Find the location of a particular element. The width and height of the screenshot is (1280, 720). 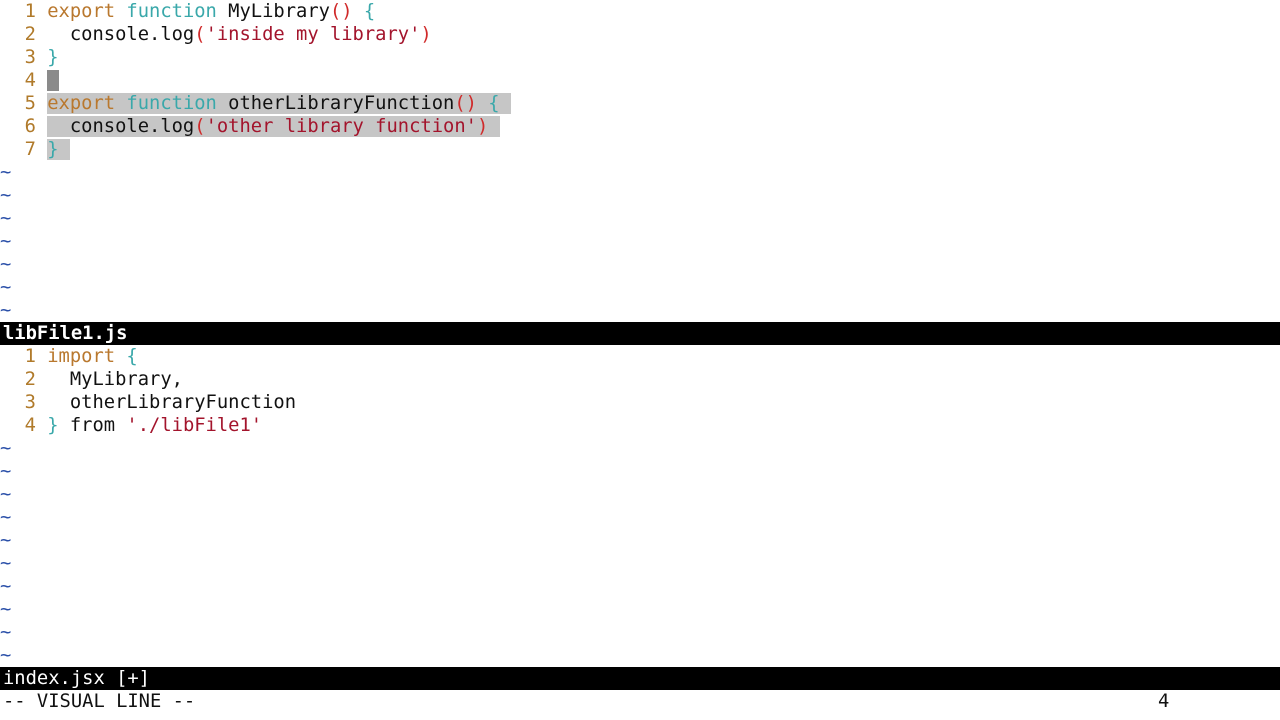

cursor is located at coordinates (53, 80).